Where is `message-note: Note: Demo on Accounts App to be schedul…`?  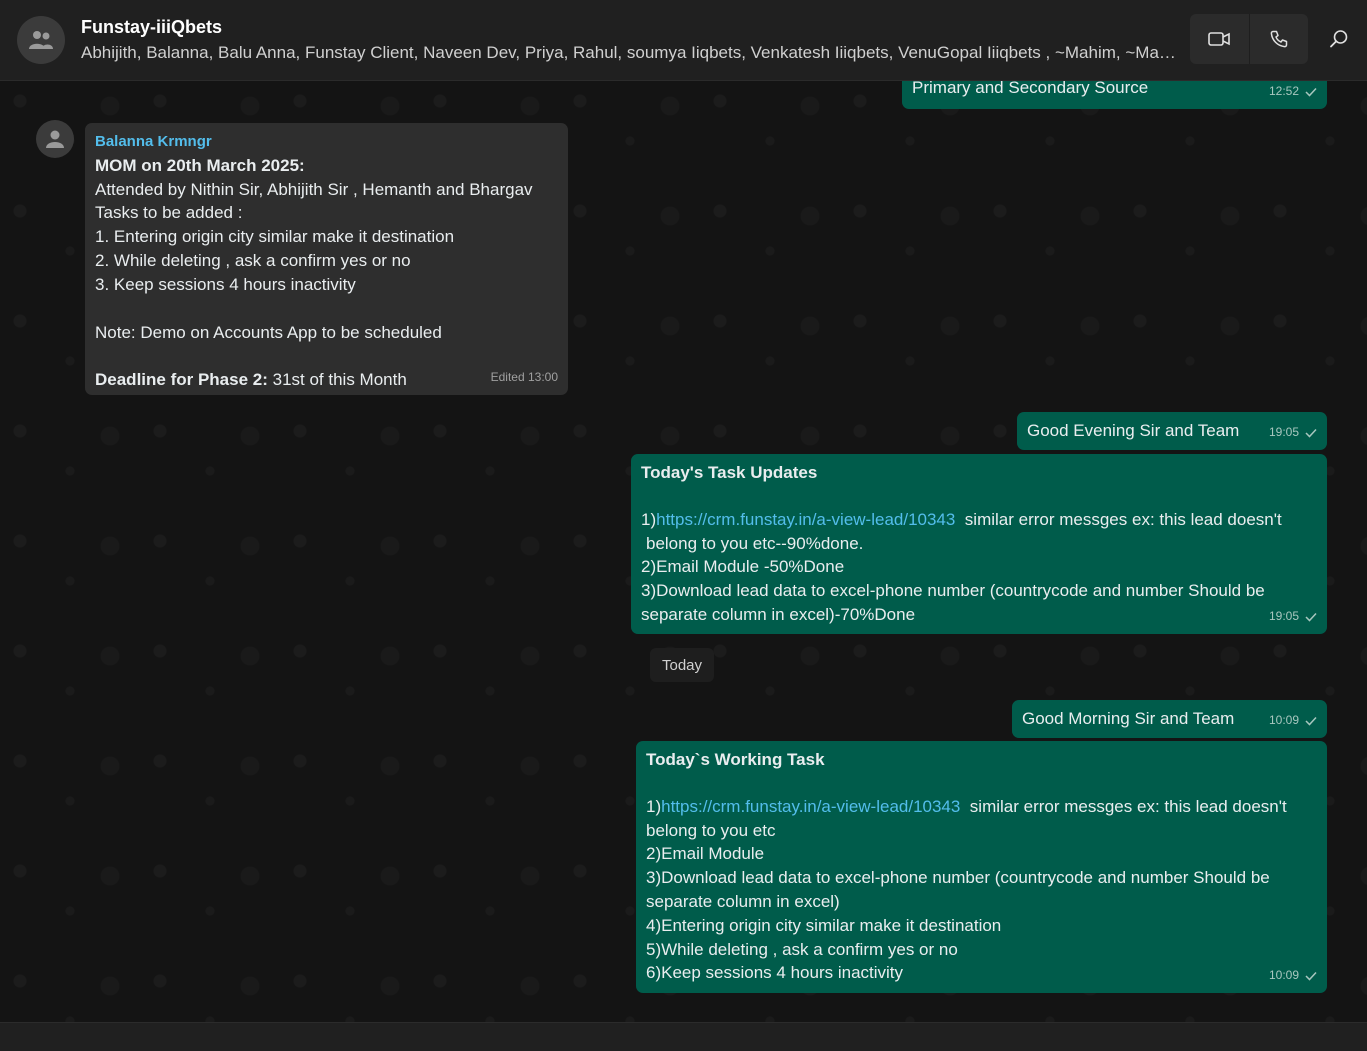 message-note: Note: Demo on Accounts App to be schedul… is located at coordinates (268, 332).